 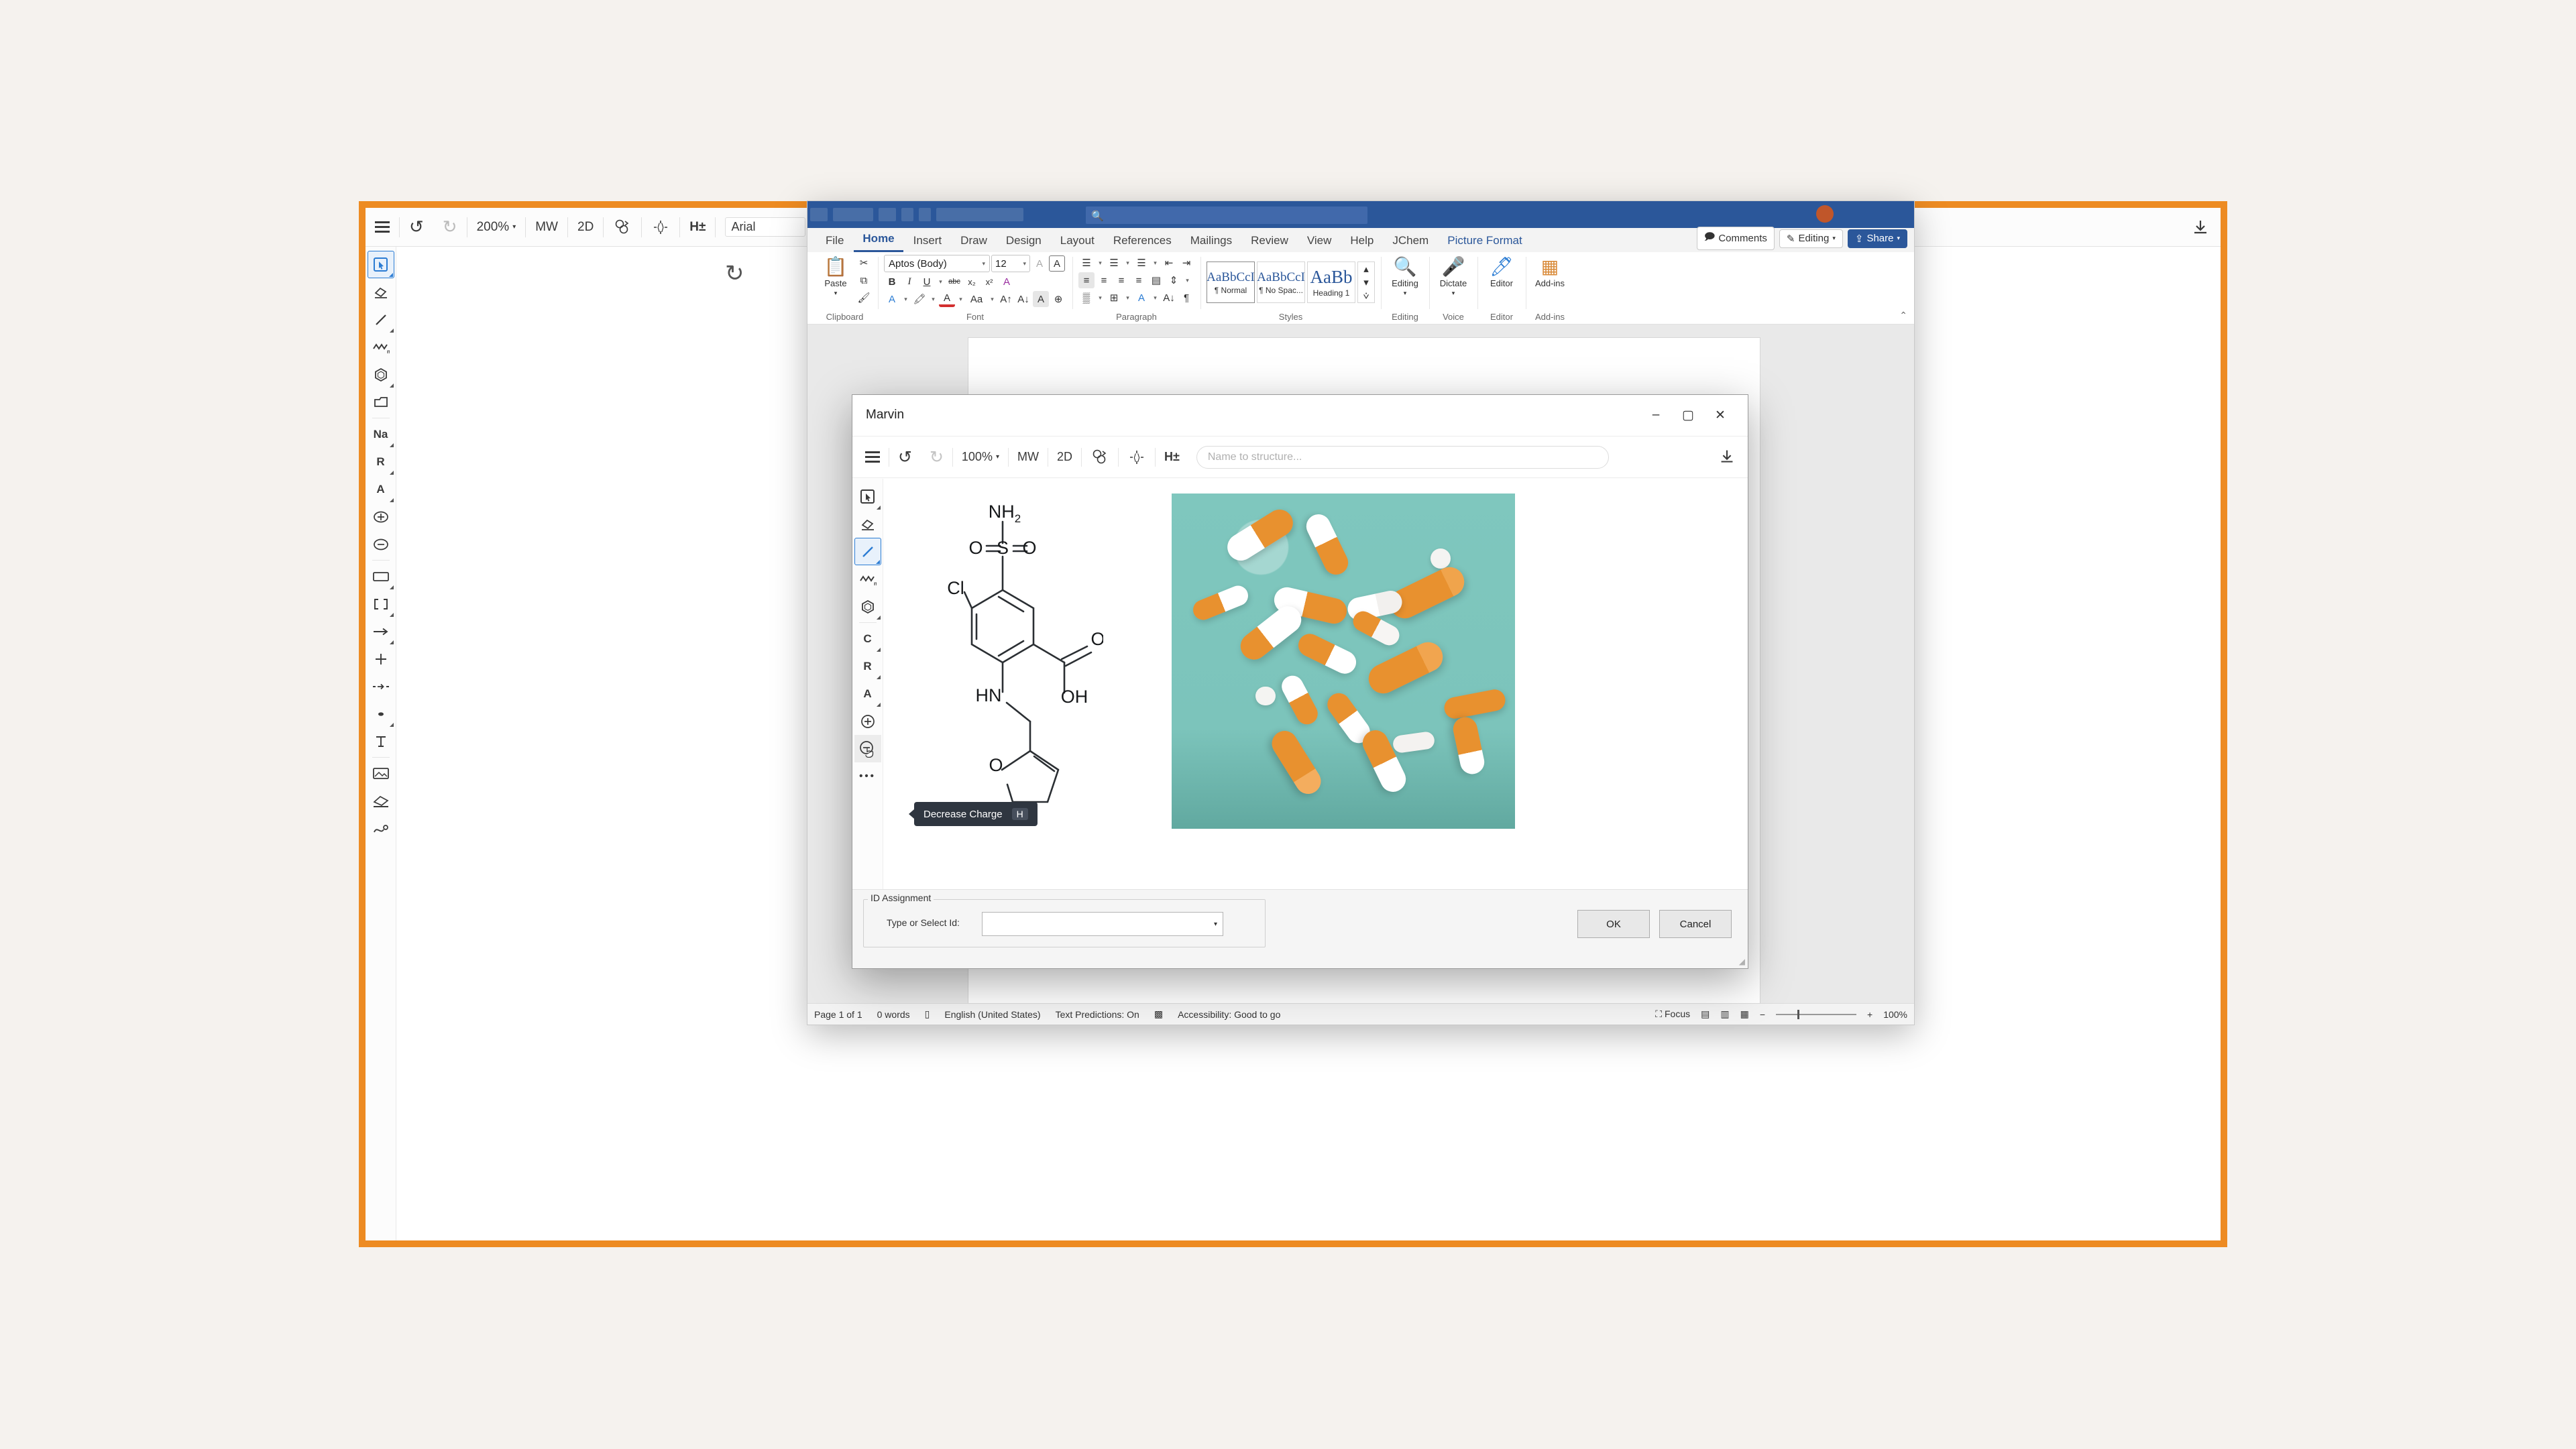 I want to click on copy-icon: ⧉, so click(x=864, y=280).